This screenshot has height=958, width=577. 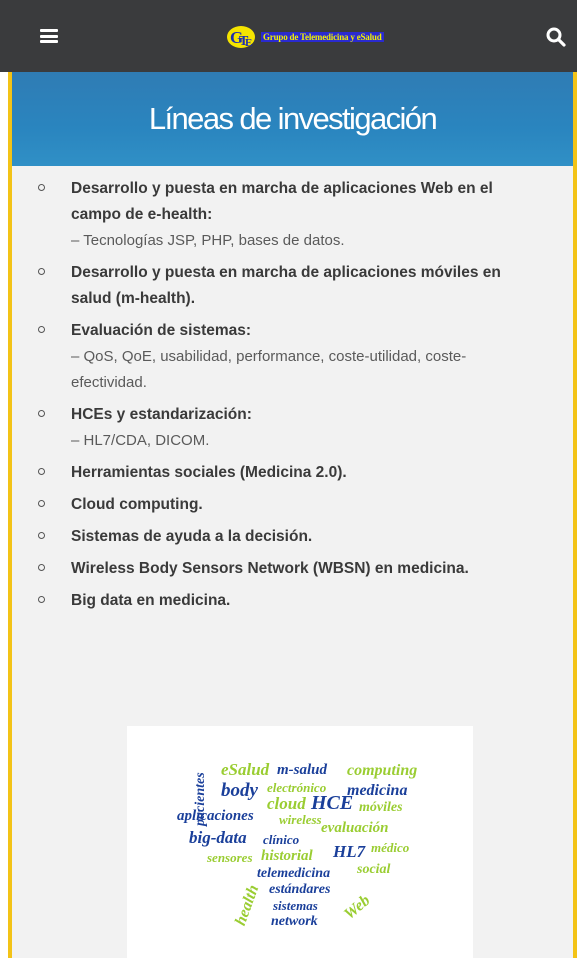 What do you see at coordinates (247, 905) in the screenshot?
I see `word-cloud-word: health` at bounding box center [247, 905].